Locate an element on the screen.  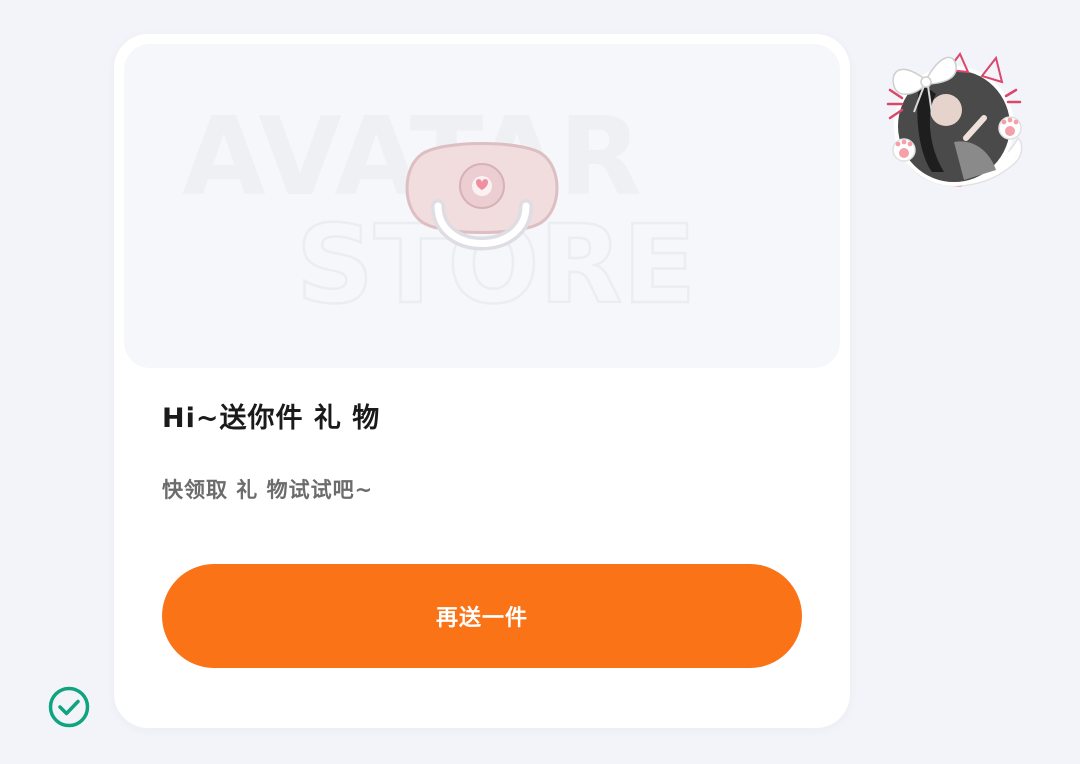
gift-title: Hi~送你件 礼 物 is located at coordinates (271, 418).